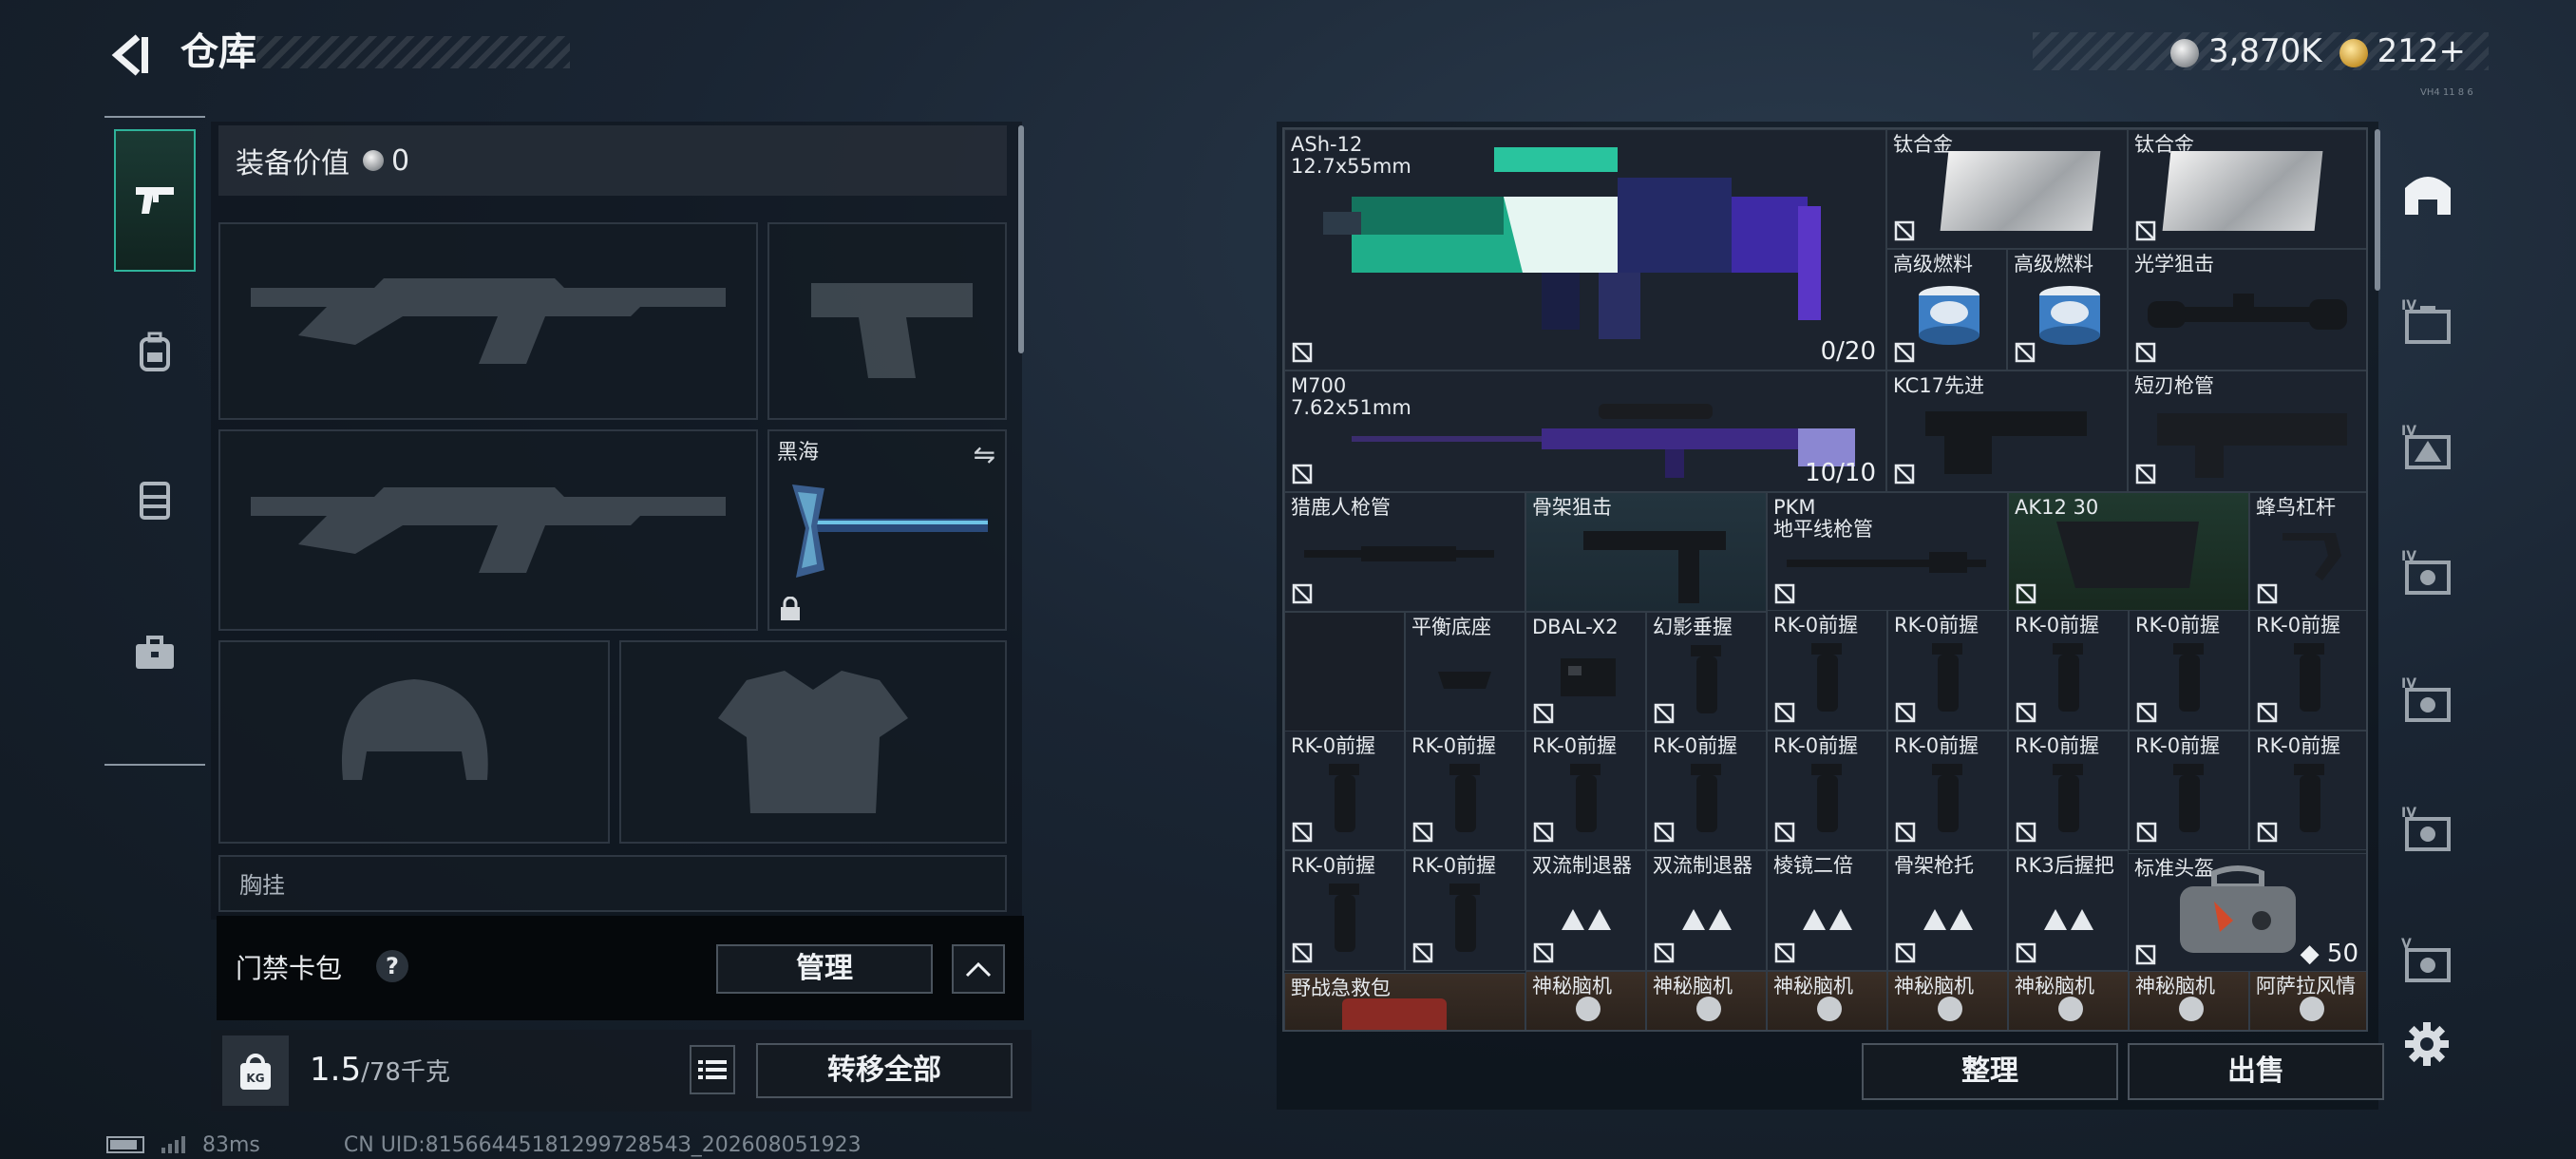 The width and height of the screenshot is (2576, 1159). What do you see at coordinates (155, 352) in the screenshot?
I see `nav-backpack` at bounding box center [155, 352].